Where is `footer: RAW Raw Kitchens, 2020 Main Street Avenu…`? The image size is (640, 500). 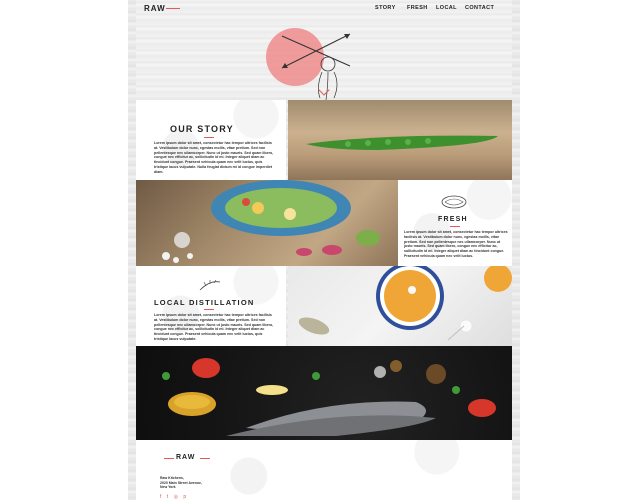 footer: RAW Raw Kitchens, 2020 Main Street Avenu… is located at coordinates (324, 470).